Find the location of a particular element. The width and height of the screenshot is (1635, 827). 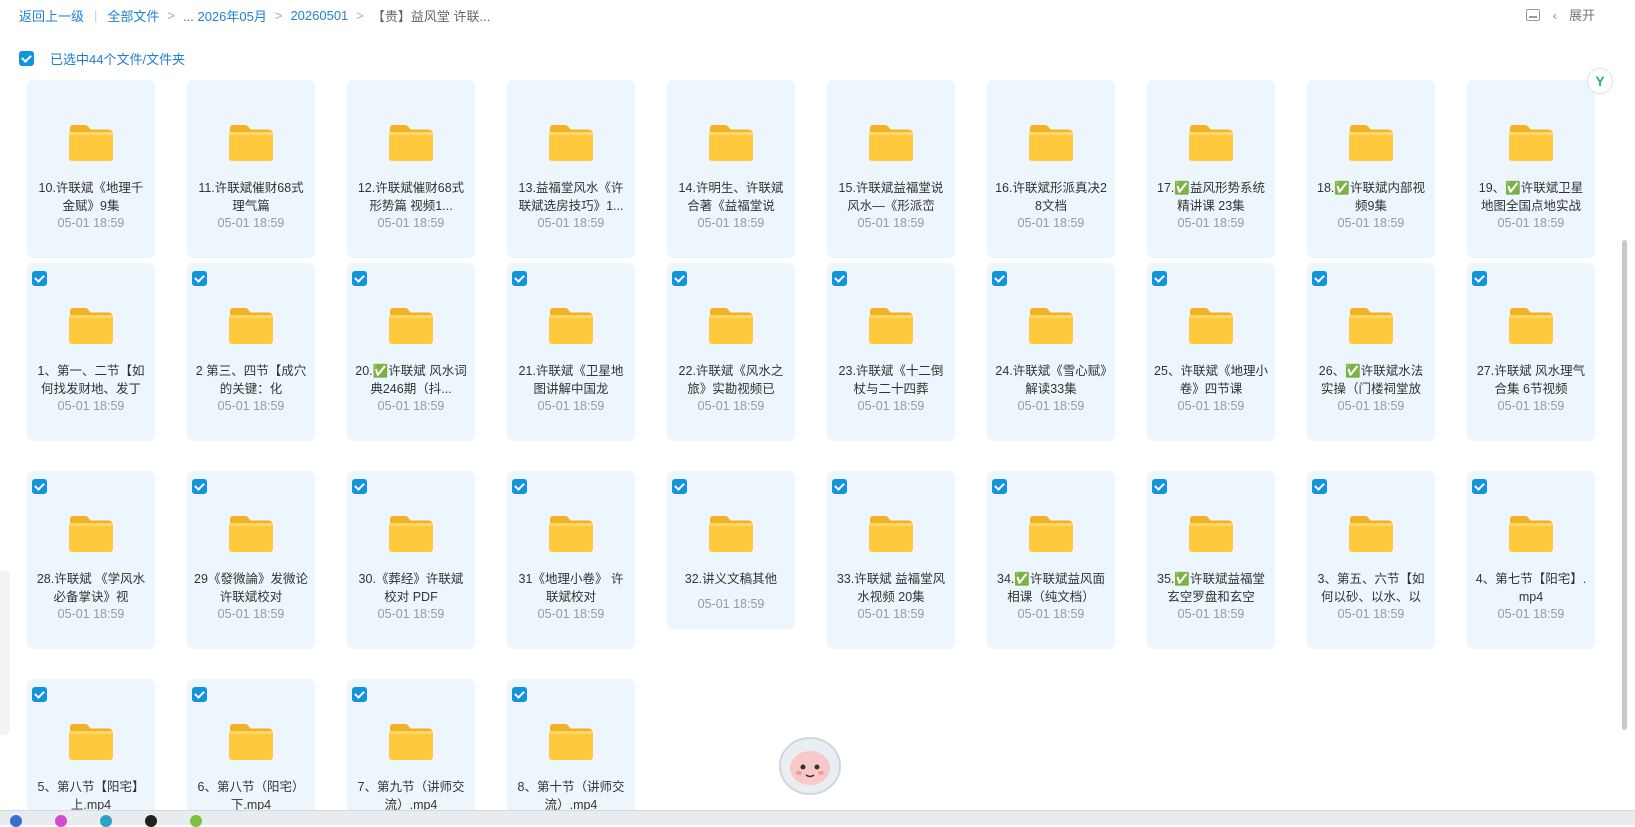

folder-card: 4、第七节【阳宅】.mp4 05-01 18:59 is located at coordinates (1531, 560).